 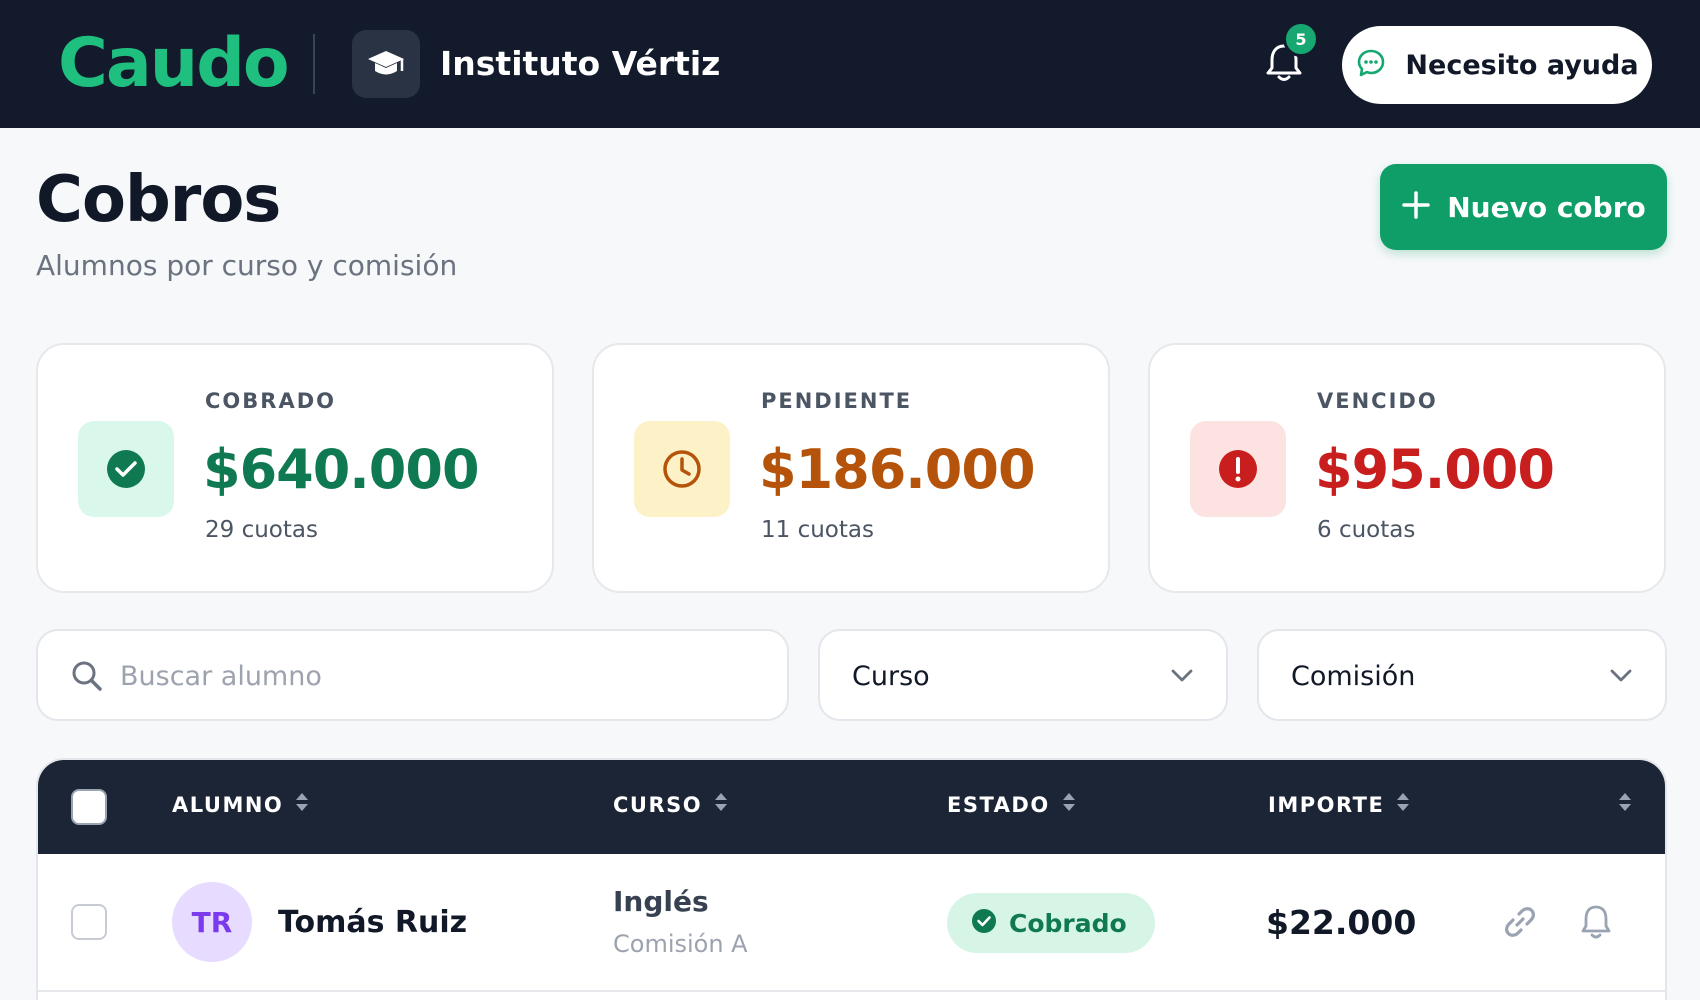 I want to click on amount: $22.000, so click(x=1341, y=922).